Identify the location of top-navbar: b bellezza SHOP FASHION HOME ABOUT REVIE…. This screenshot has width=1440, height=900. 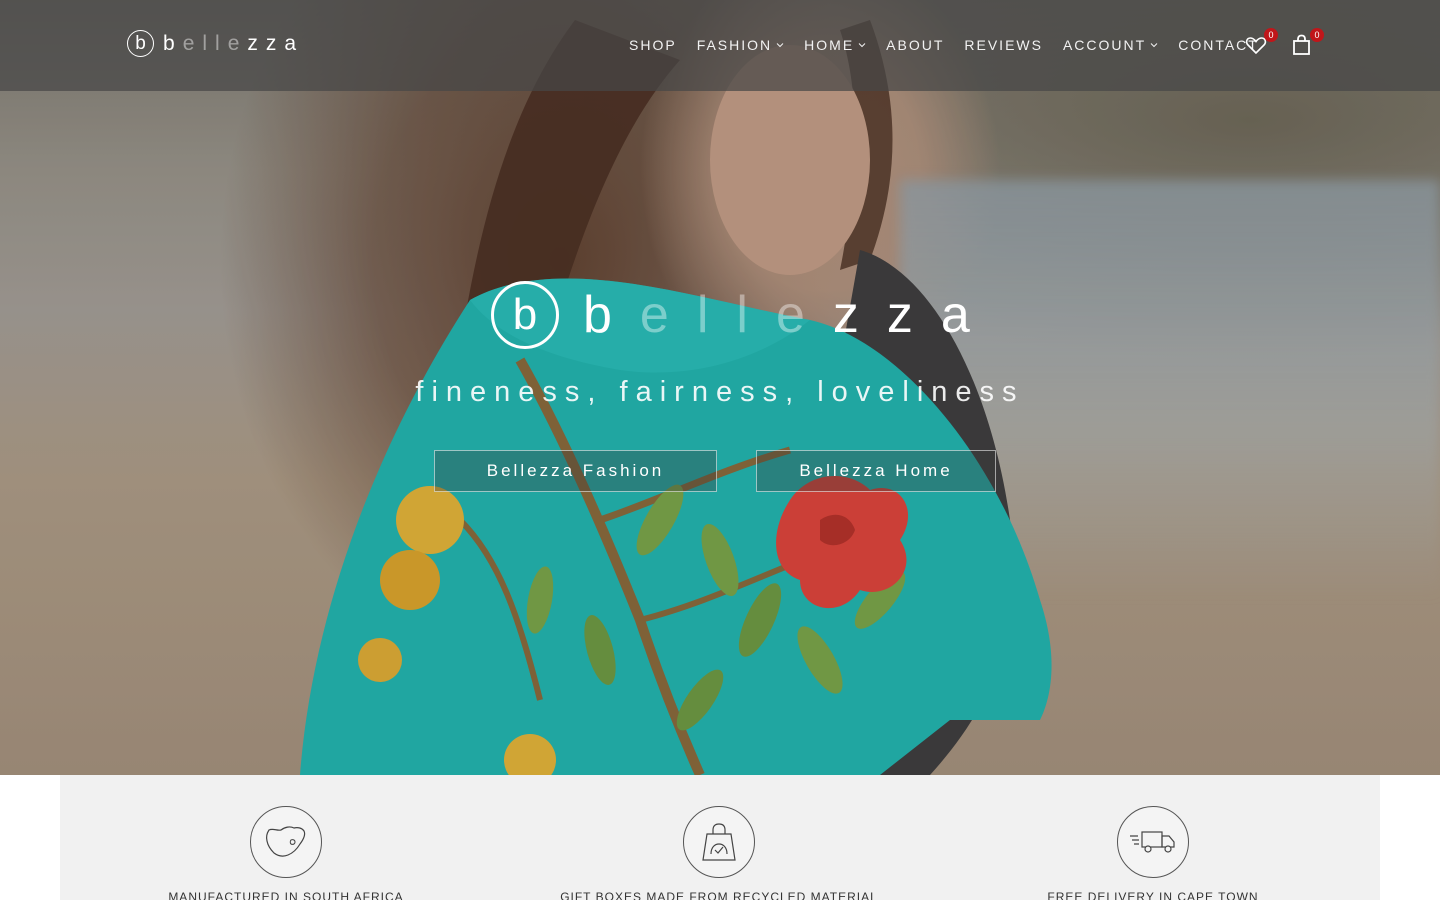
(720, 45).